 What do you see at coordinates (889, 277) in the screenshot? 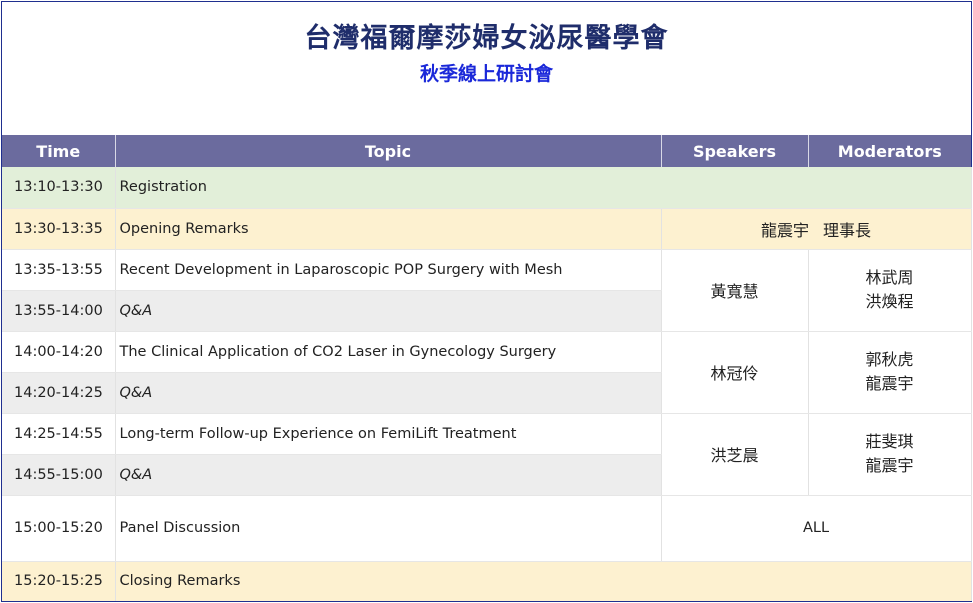
I see `moderator-name: 林武周` at bounding box center [889, 277].